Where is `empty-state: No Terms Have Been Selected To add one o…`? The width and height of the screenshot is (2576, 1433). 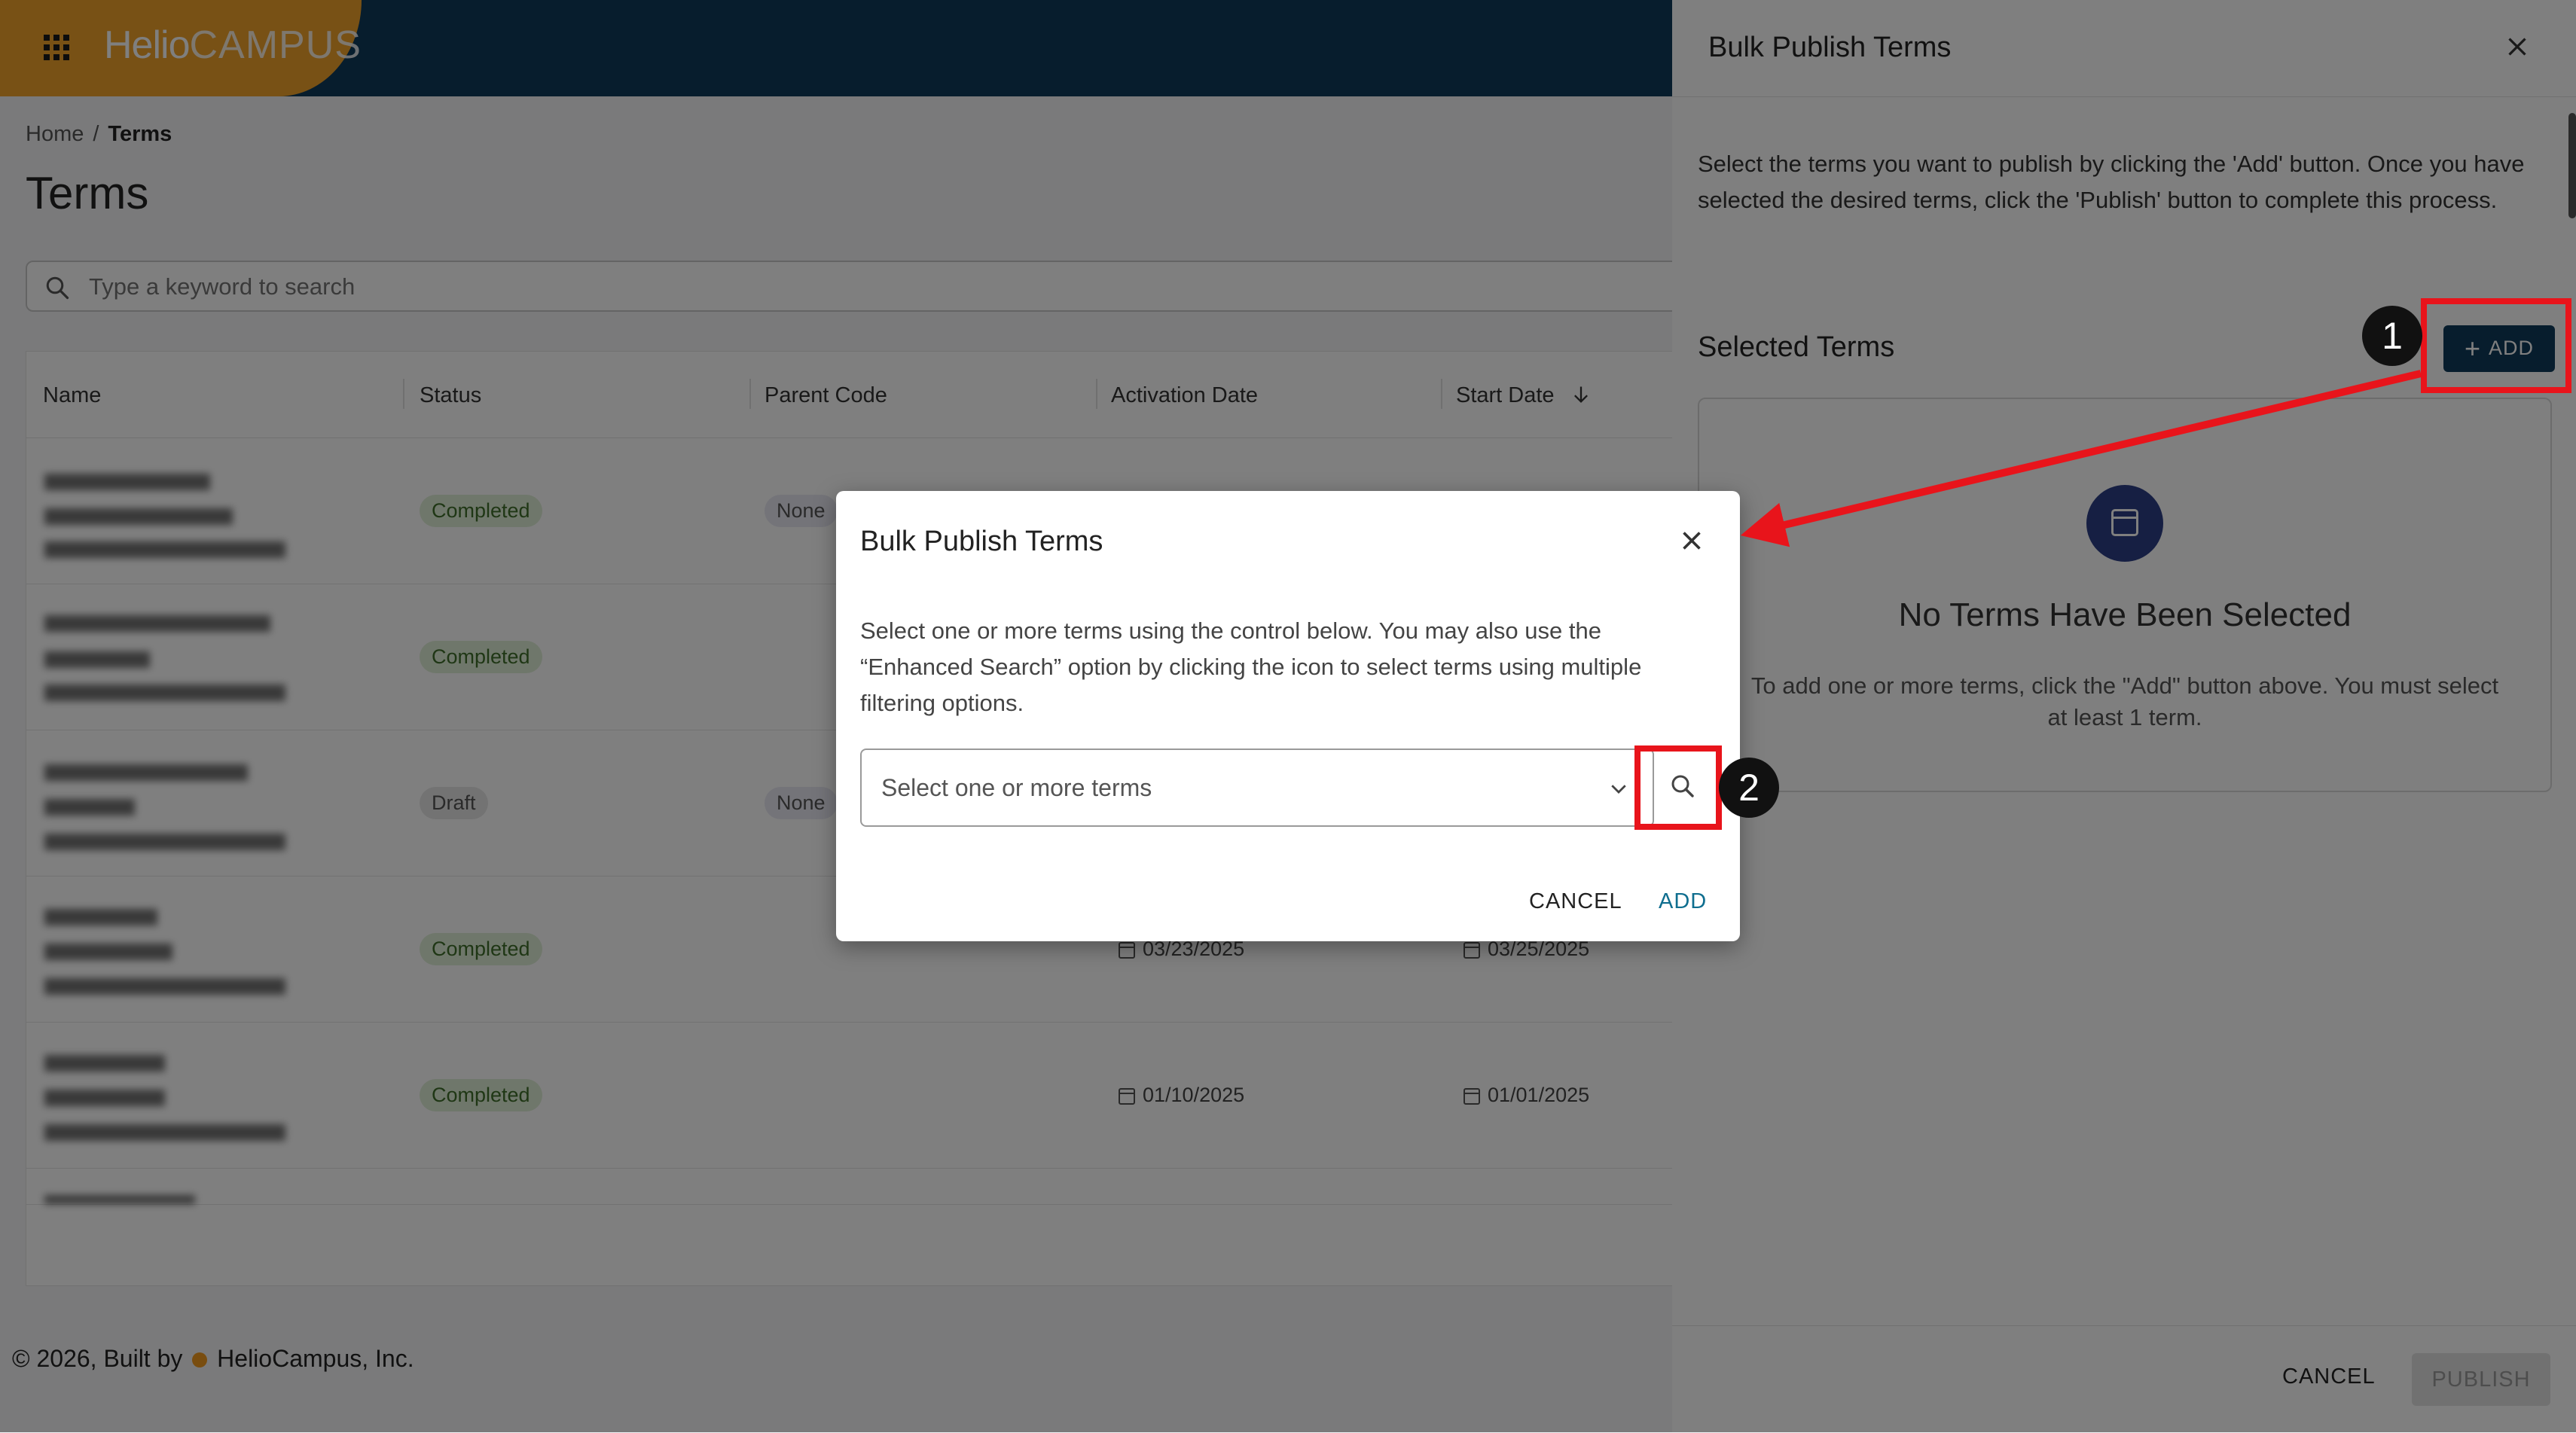
empty-state: No Terms Have Been Selected To add one o… is located at coordinates (2125, 595).